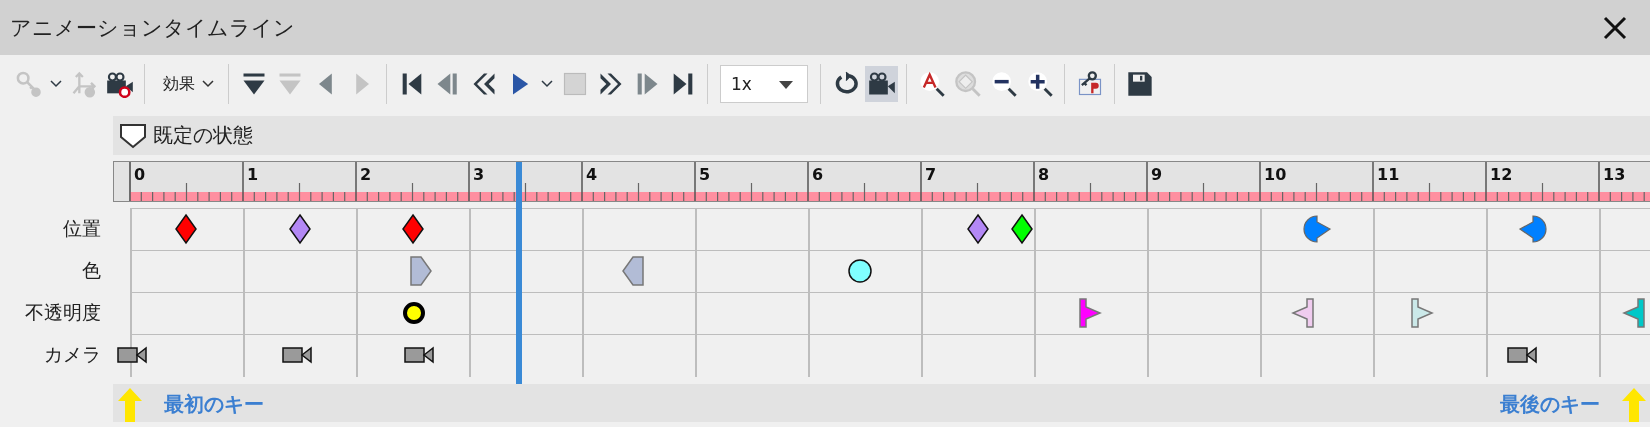  I want to click on save-icon, so click(1139, 84).